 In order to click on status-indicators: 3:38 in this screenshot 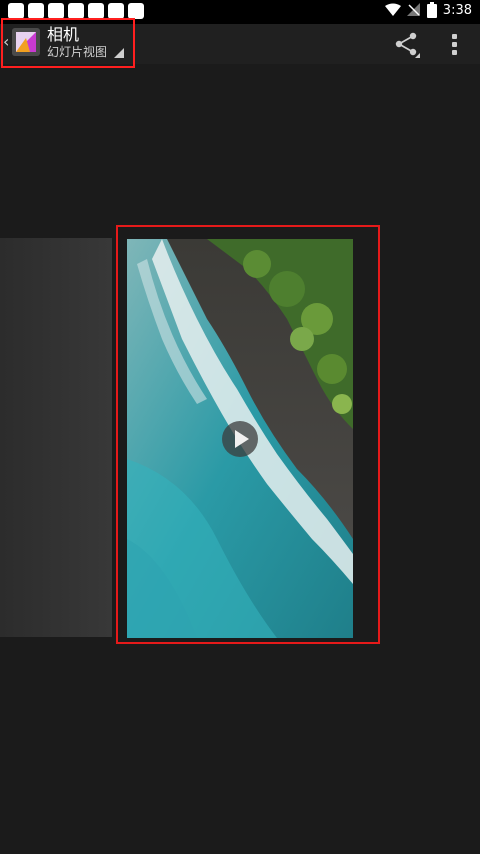, I will do `click(428, 10)`.